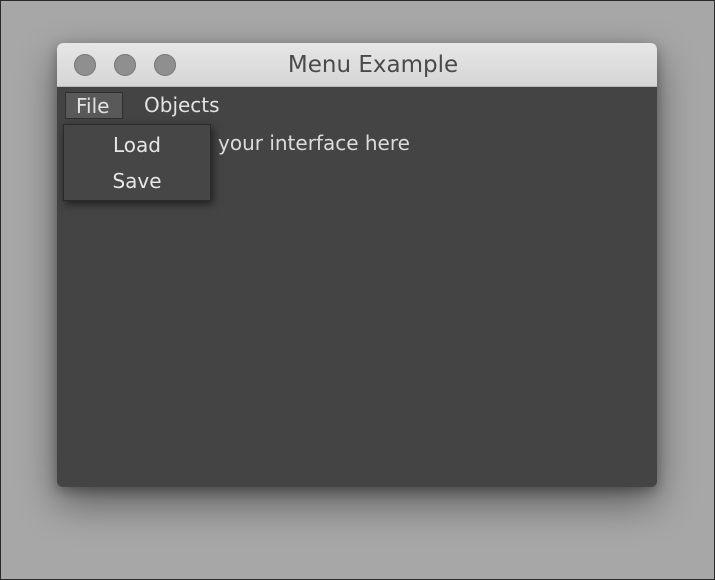 The width and height of the screenshot is (715, 580). I want to click on menu-objects: Objects, so click(182, 105).